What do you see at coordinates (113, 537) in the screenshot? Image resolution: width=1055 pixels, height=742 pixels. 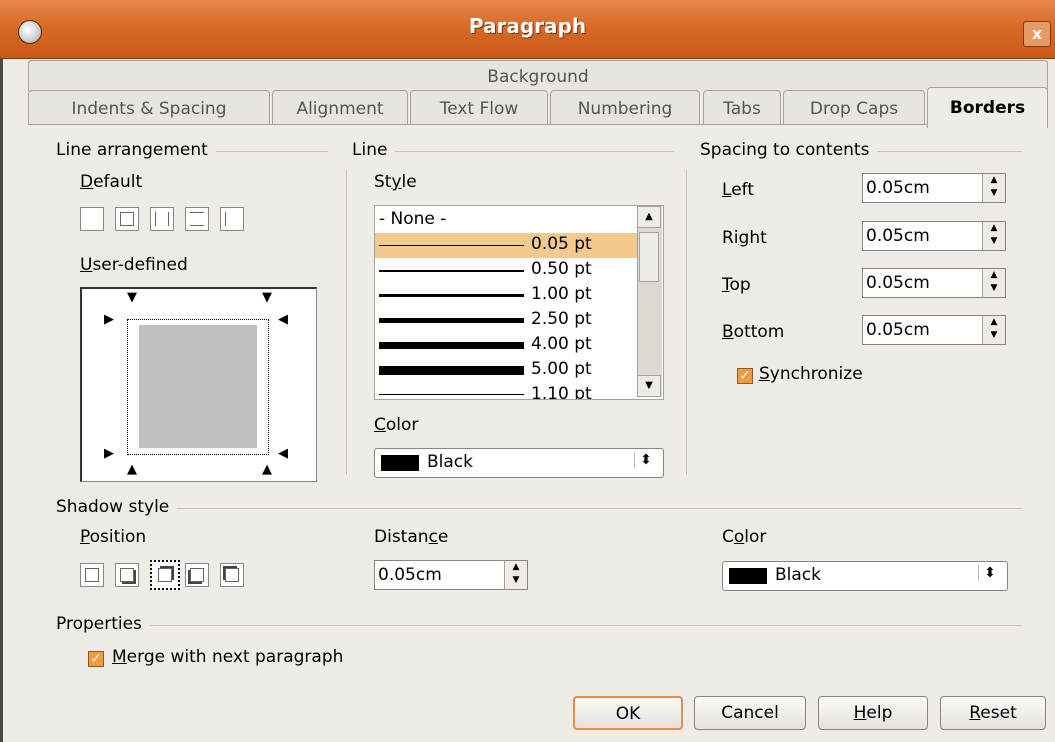 I see `position-label: Position` at bounding box center [113, 537].